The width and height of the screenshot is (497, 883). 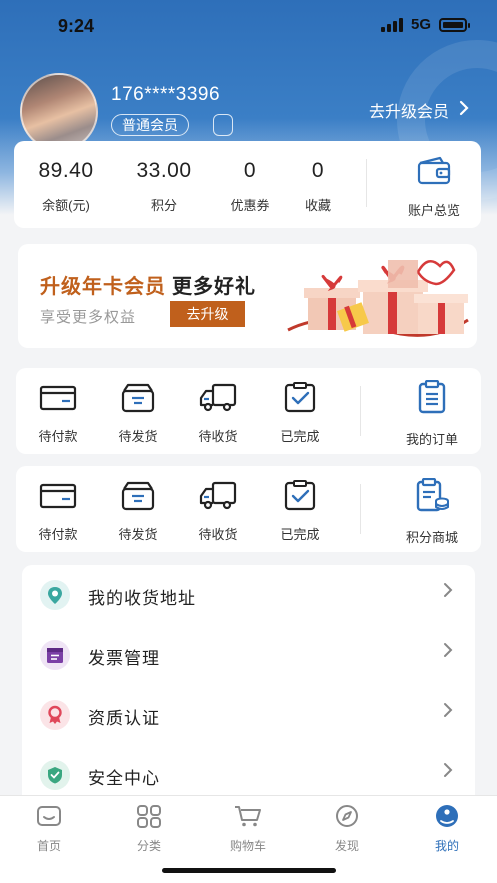 What do you see at coordinates (66, 186) in the screenshot?
I see `balance-stat: 89.40 余额(元)` at bounding box center [66, 186].